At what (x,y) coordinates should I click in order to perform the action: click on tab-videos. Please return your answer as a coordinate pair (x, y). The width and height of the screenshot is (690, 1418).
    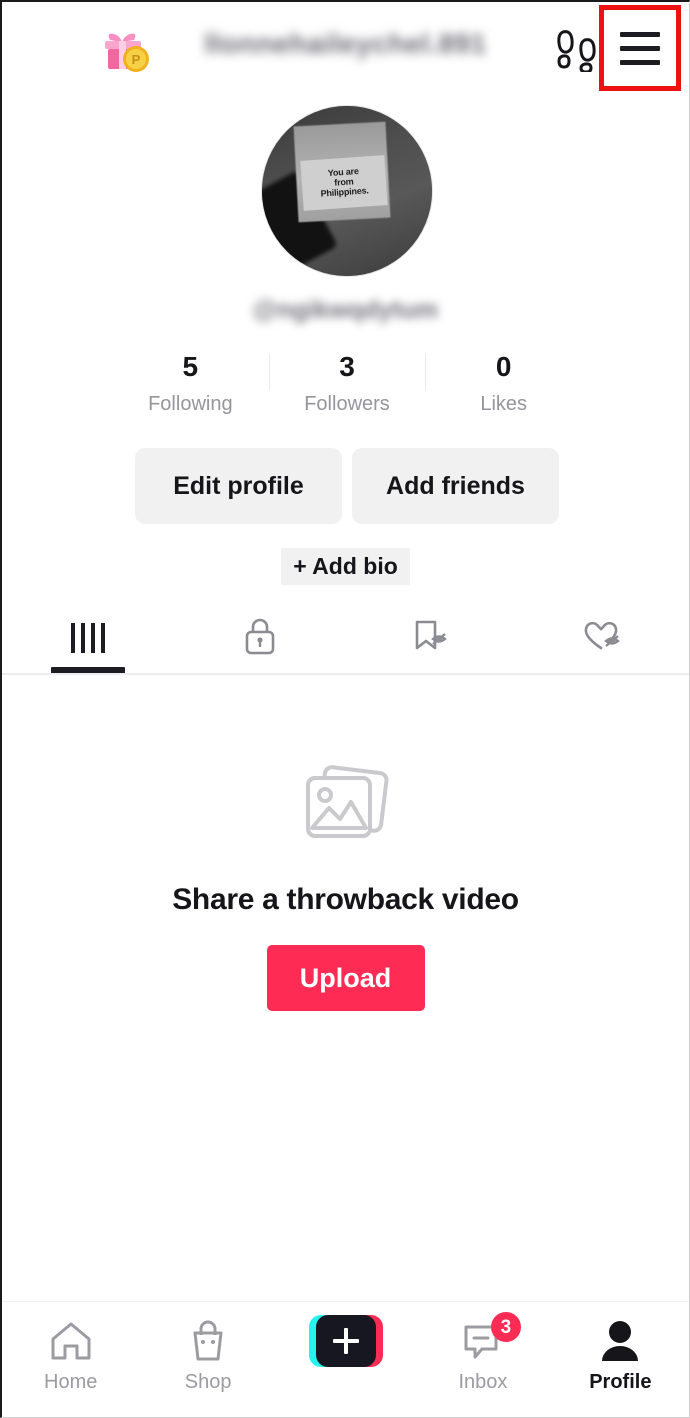
    Looking at the image, I should click on (88, 638).